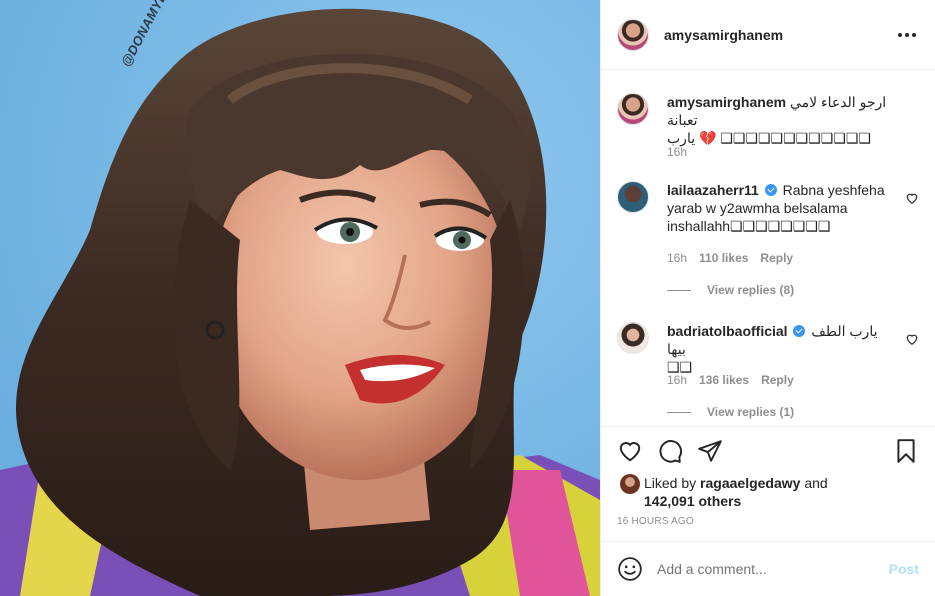 This screenshot has height=596, width=935. Describe the element at coordinates (670, 483) in the screenshot. I see `liked-by-prefix: Liked by` at that location.